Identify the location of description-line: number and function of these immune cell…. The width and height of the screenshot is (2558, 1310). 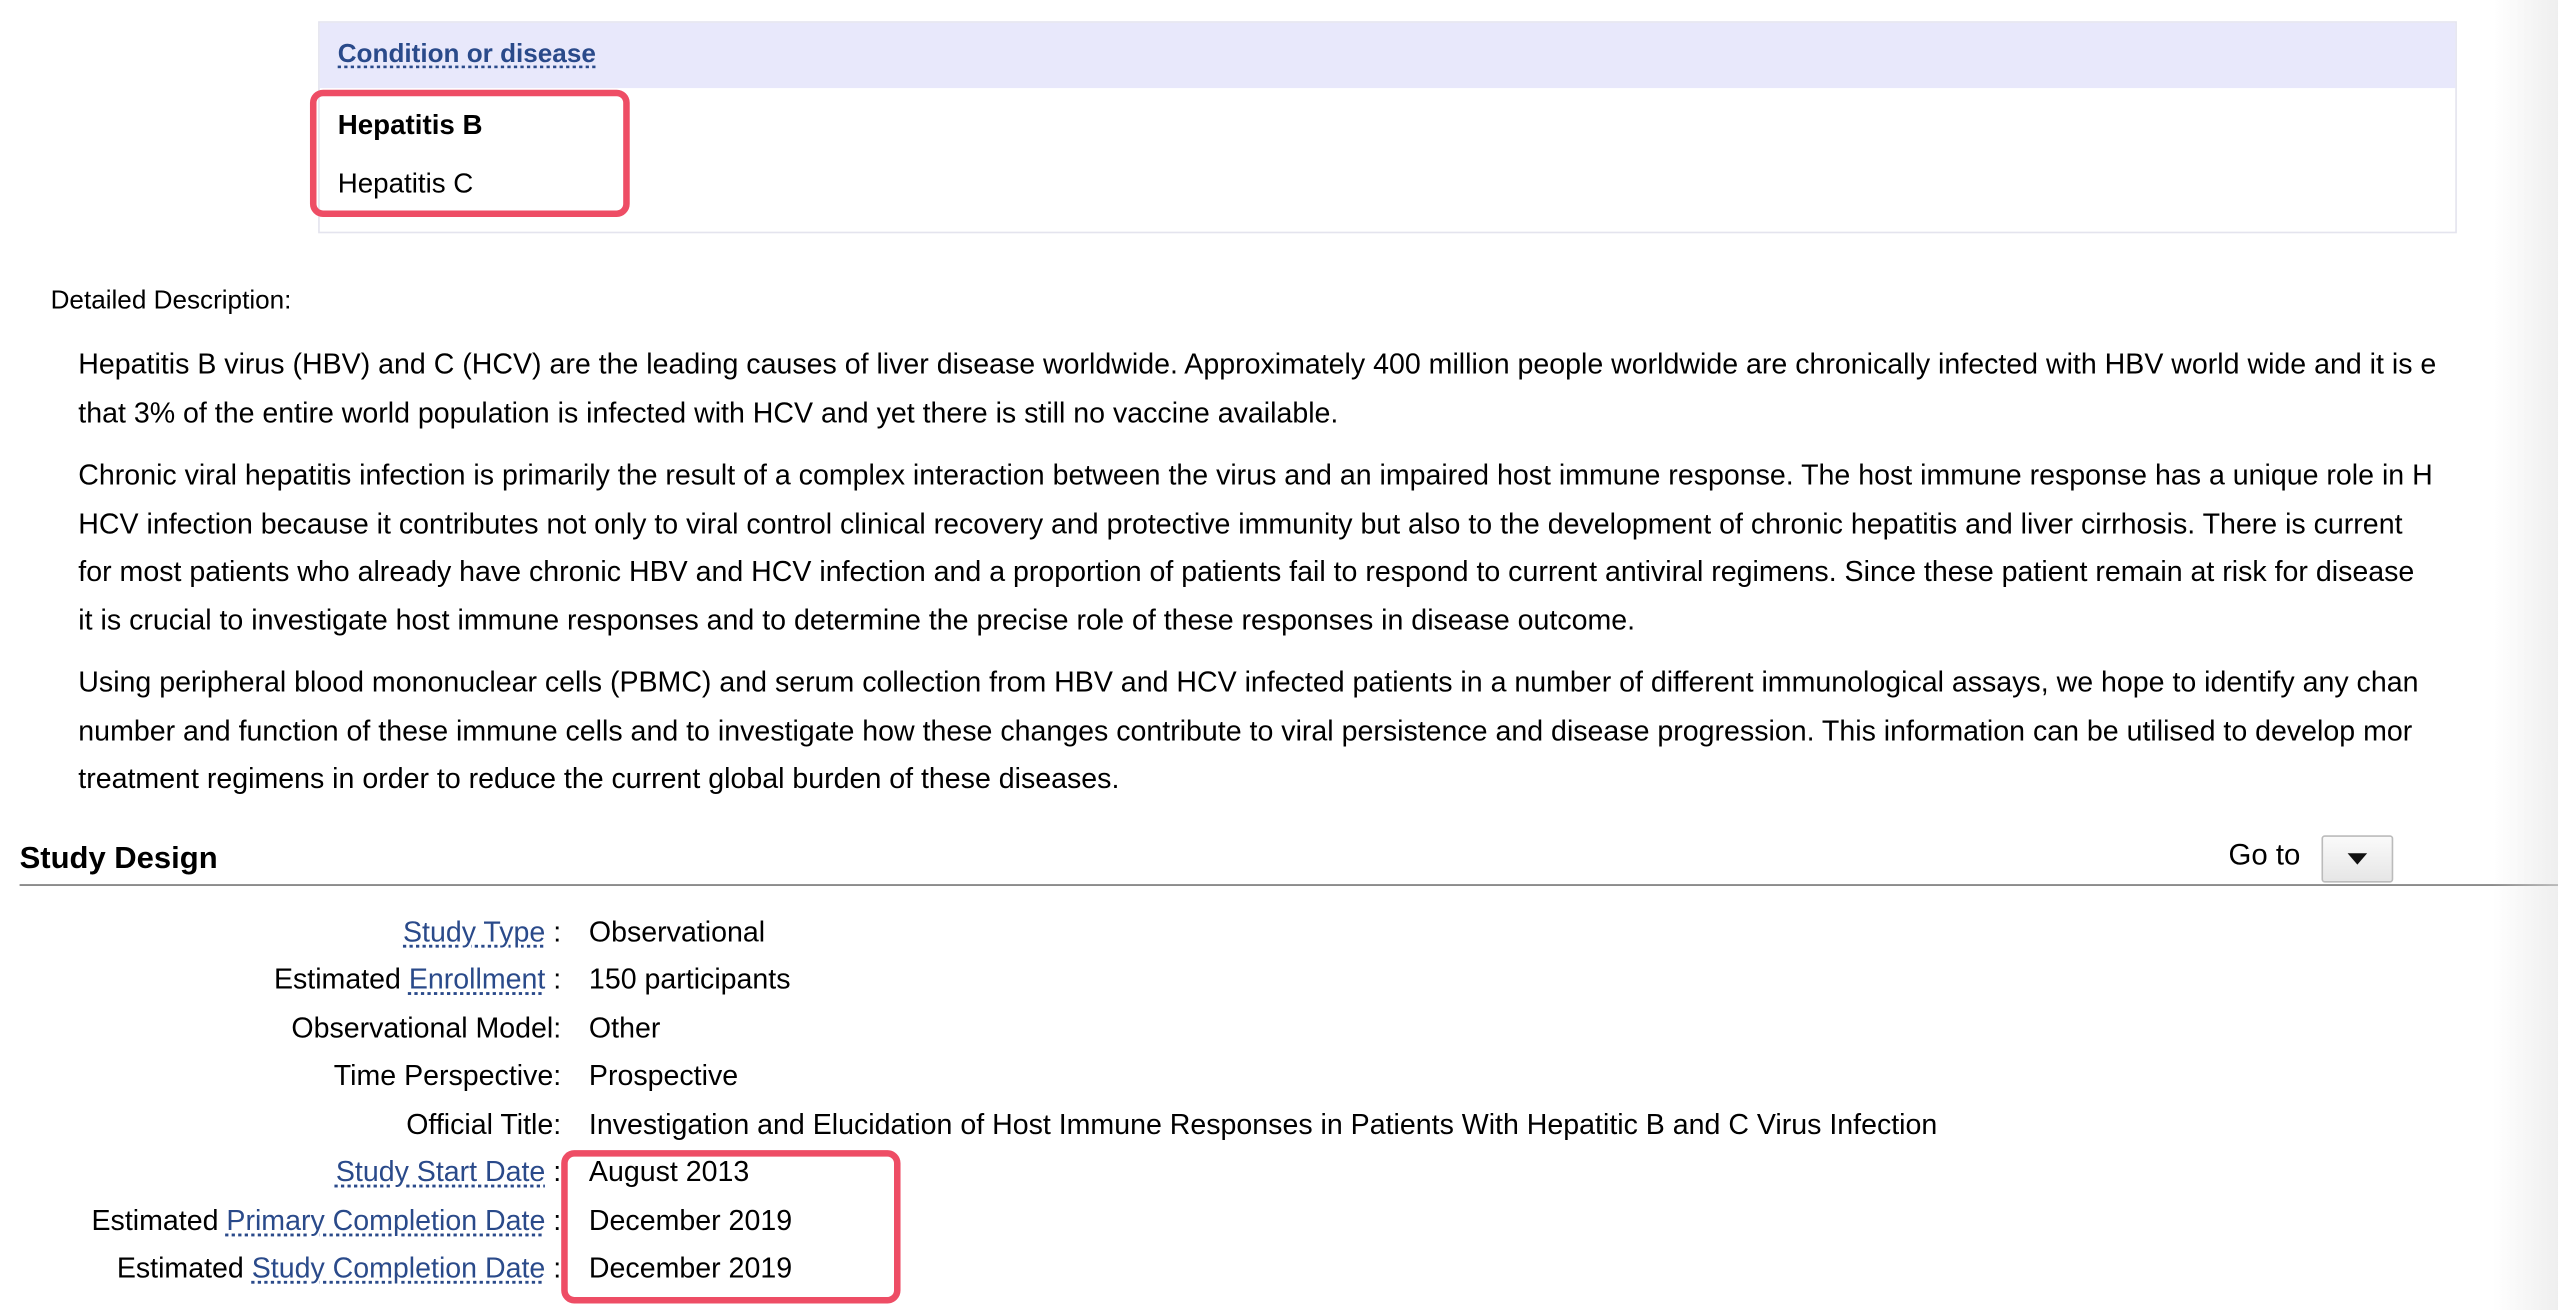
(1245, 730).